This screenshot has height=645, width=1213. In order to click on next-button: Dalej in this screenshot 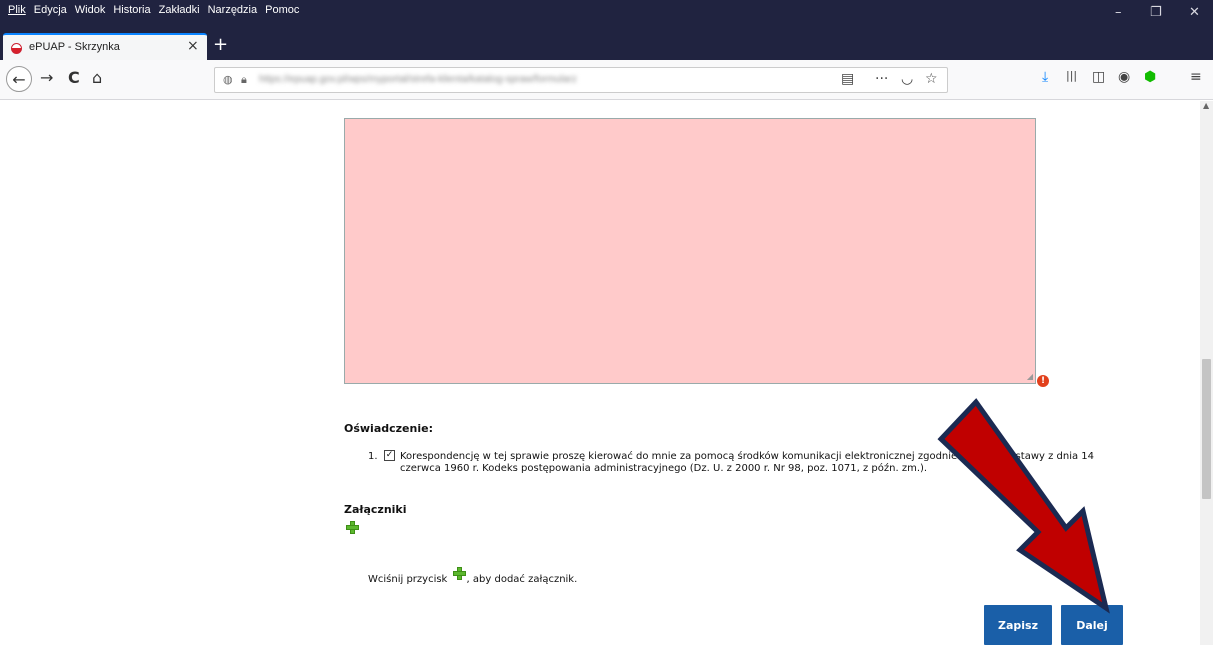, I will do `click(1092, 625)`.